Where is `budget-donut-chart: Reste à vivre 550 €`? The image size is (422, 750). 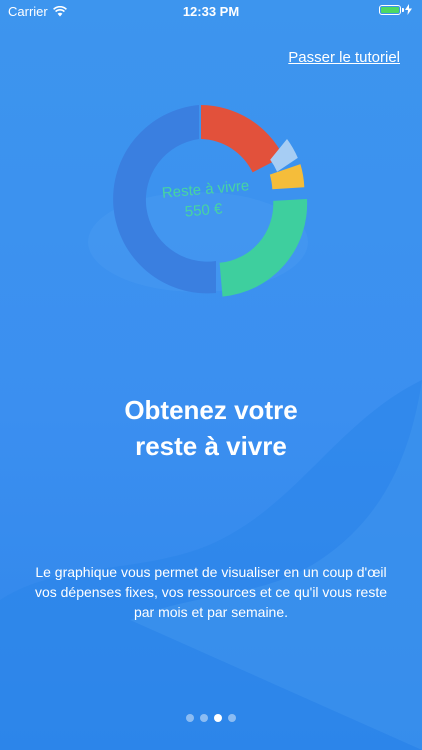 budget-donut-chart: Reste à vivre 550 € is located at coordinates (198, 201).